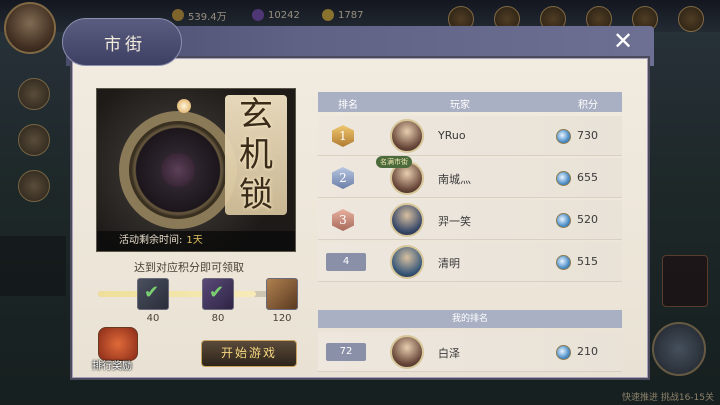  I want to click on player-name: 南城灬, so click(454, 179).